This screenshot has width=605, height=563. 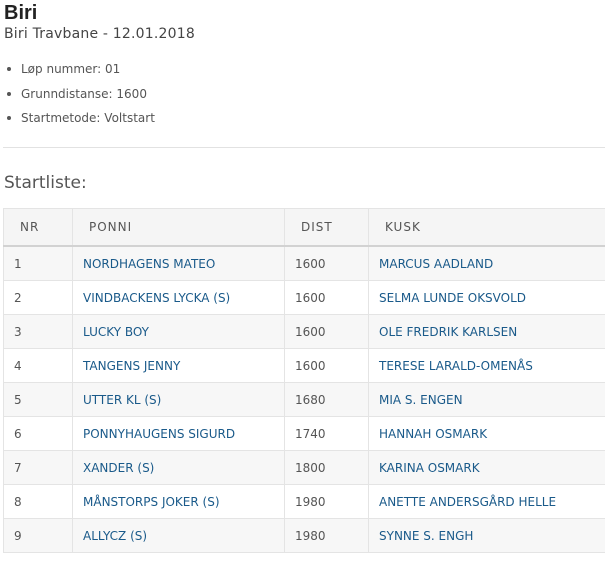 I want to click on driver-link: TERESE LARALD-OMENÅS, so click(x=456, y=366).